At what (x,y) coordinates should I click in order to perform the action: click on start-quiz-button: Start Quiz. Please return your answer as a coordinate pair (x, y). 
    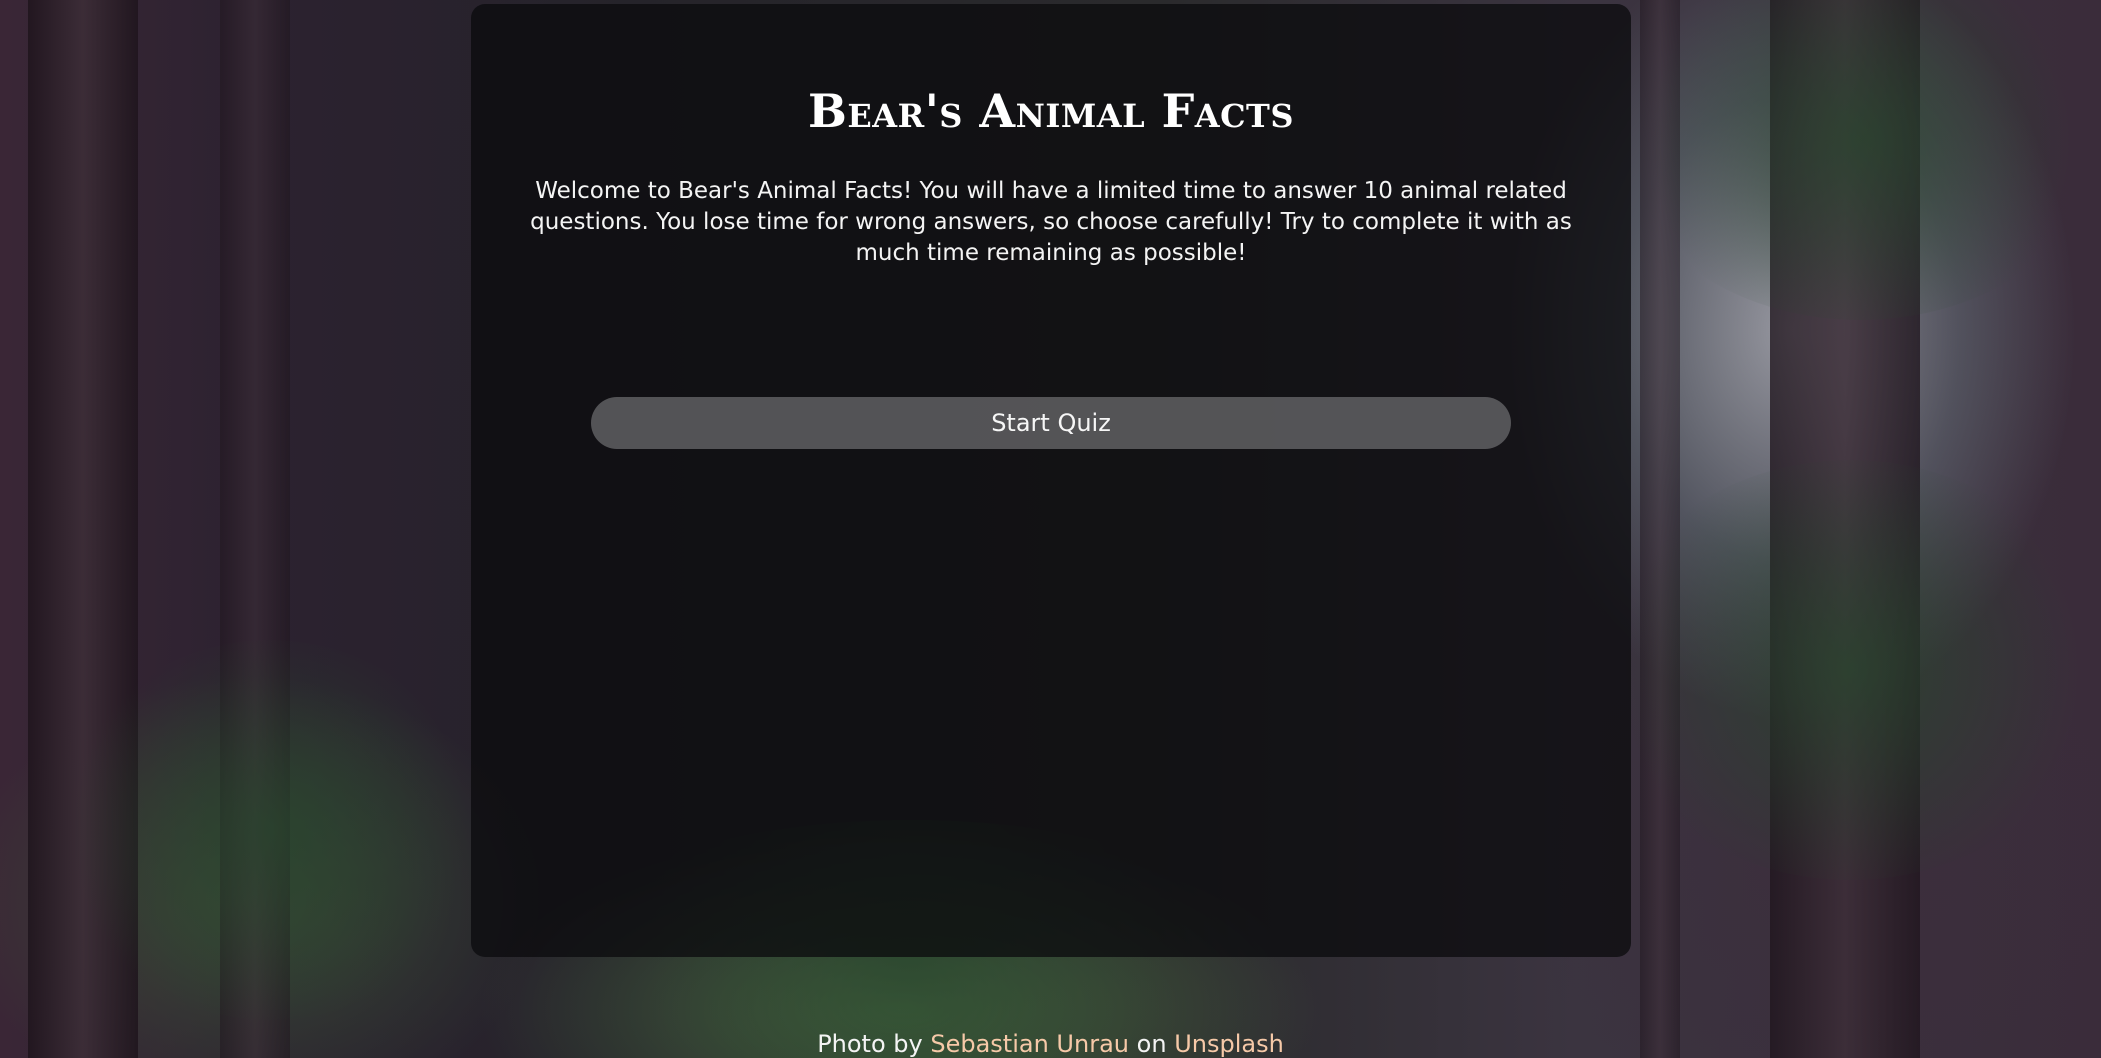
    Looking at the image, I should click on (1051, 423).